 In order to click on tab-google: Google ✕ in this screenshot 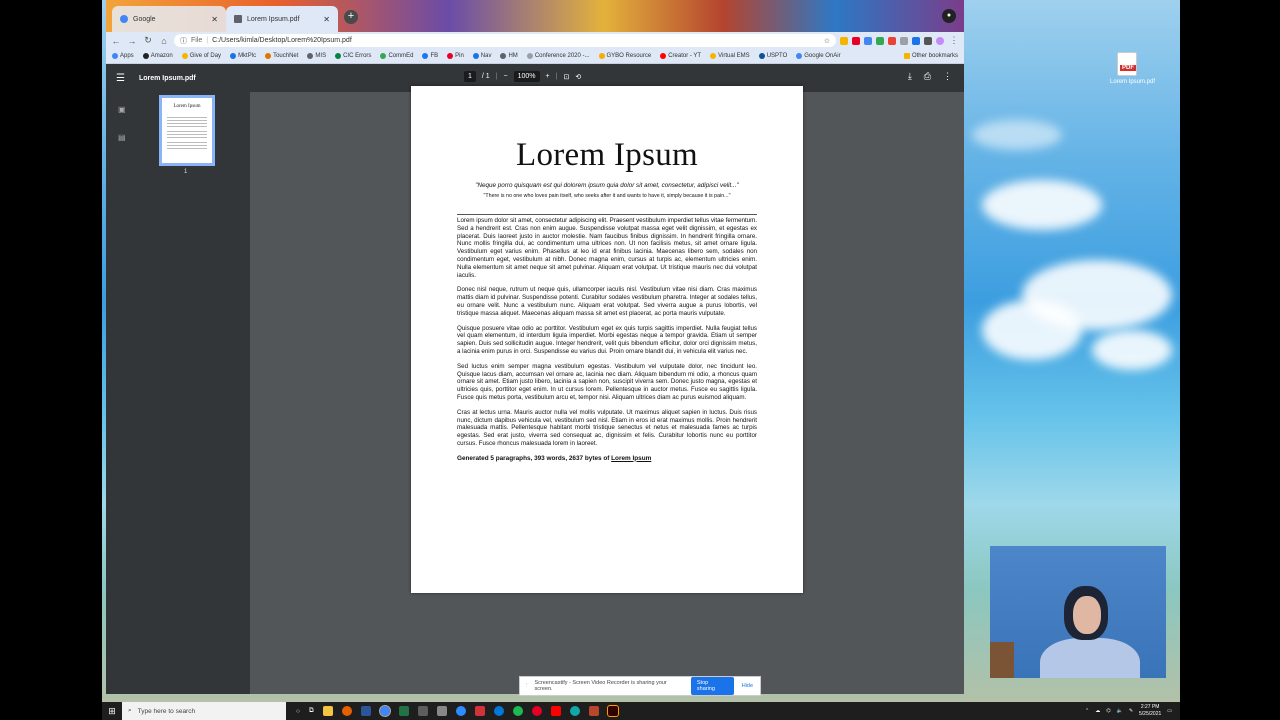, I will do `click(169, 19)`.